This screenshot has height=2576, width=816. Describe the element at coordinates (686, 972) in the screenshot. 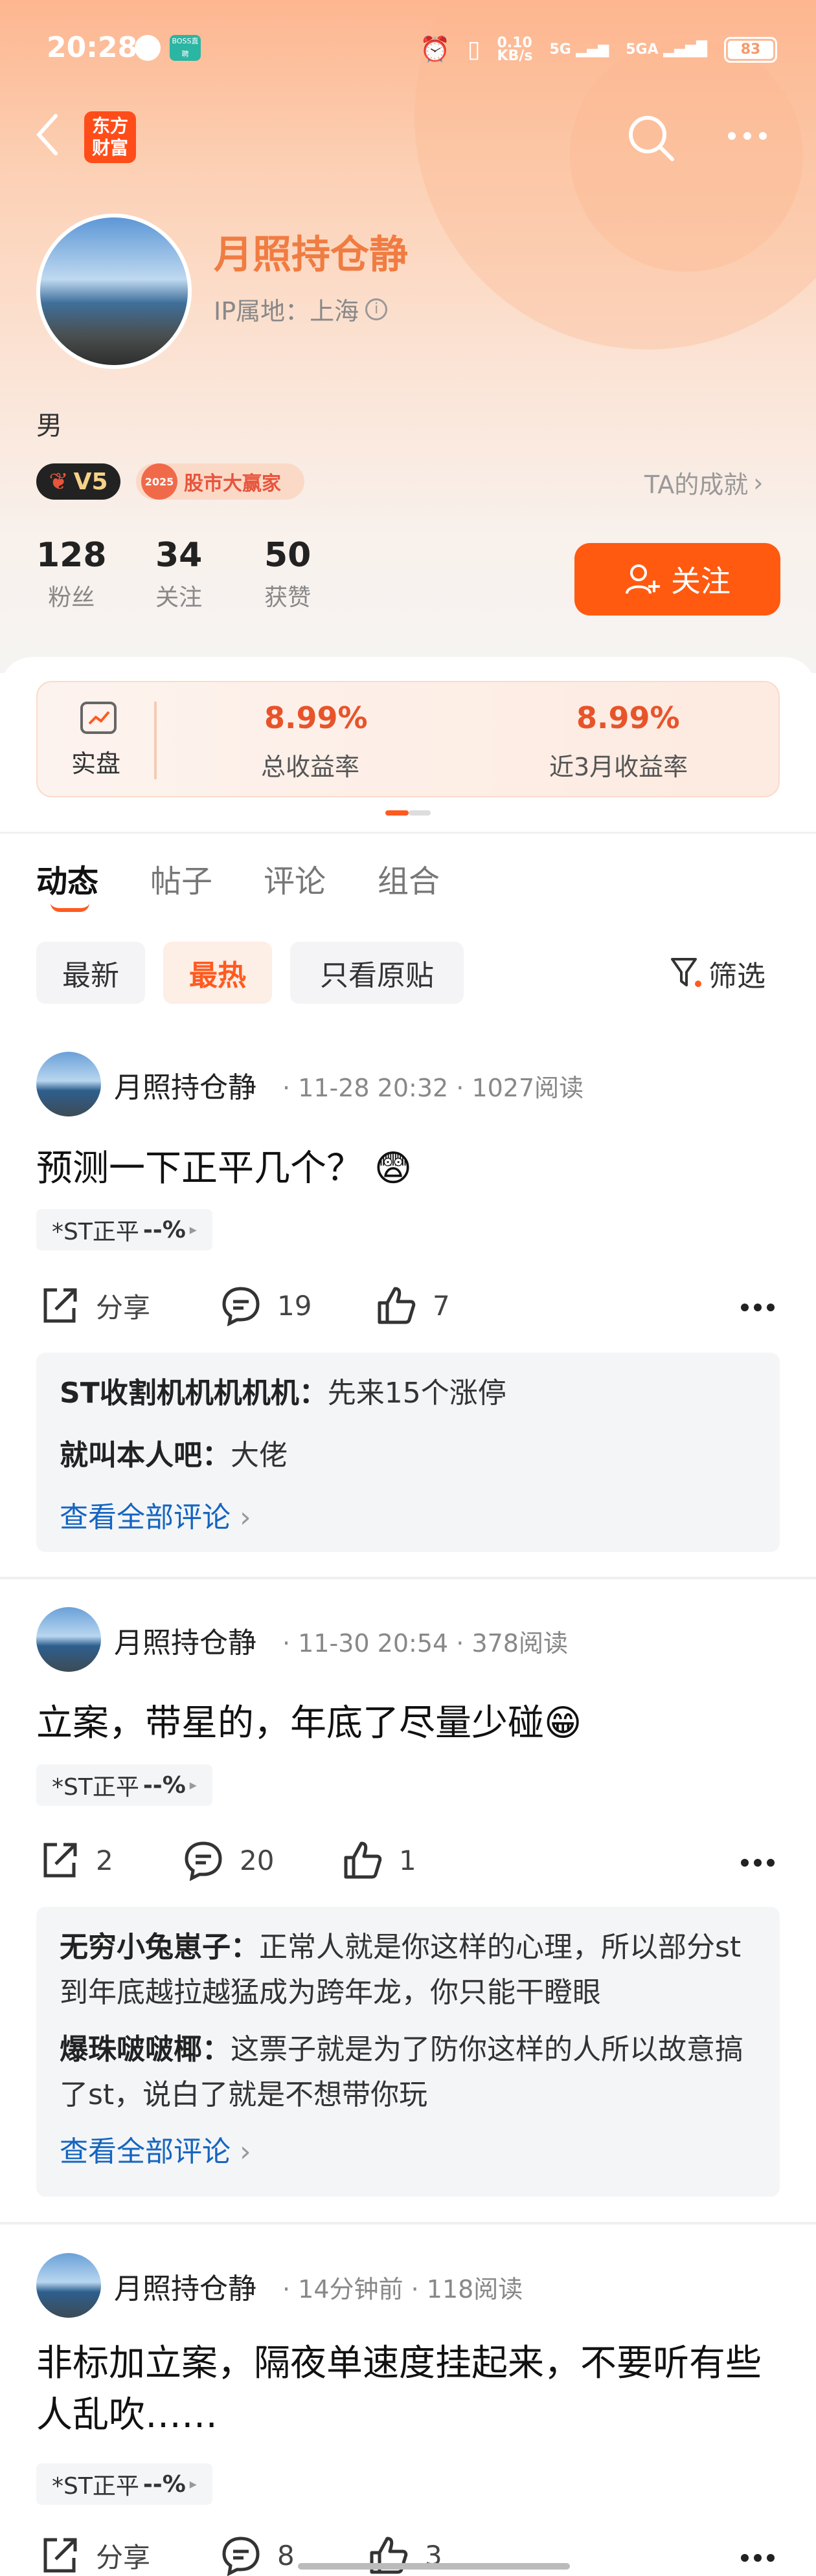

I see `filter-icon` at that location.